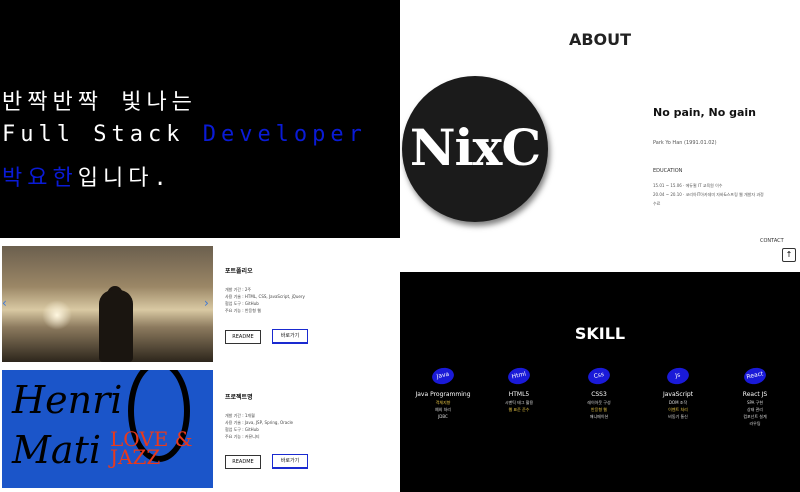  What do you see at coordinates (284, 134) in the screenshot?
I see `hero-line-2-highlight: Developer` at bounding box center [284, 134].